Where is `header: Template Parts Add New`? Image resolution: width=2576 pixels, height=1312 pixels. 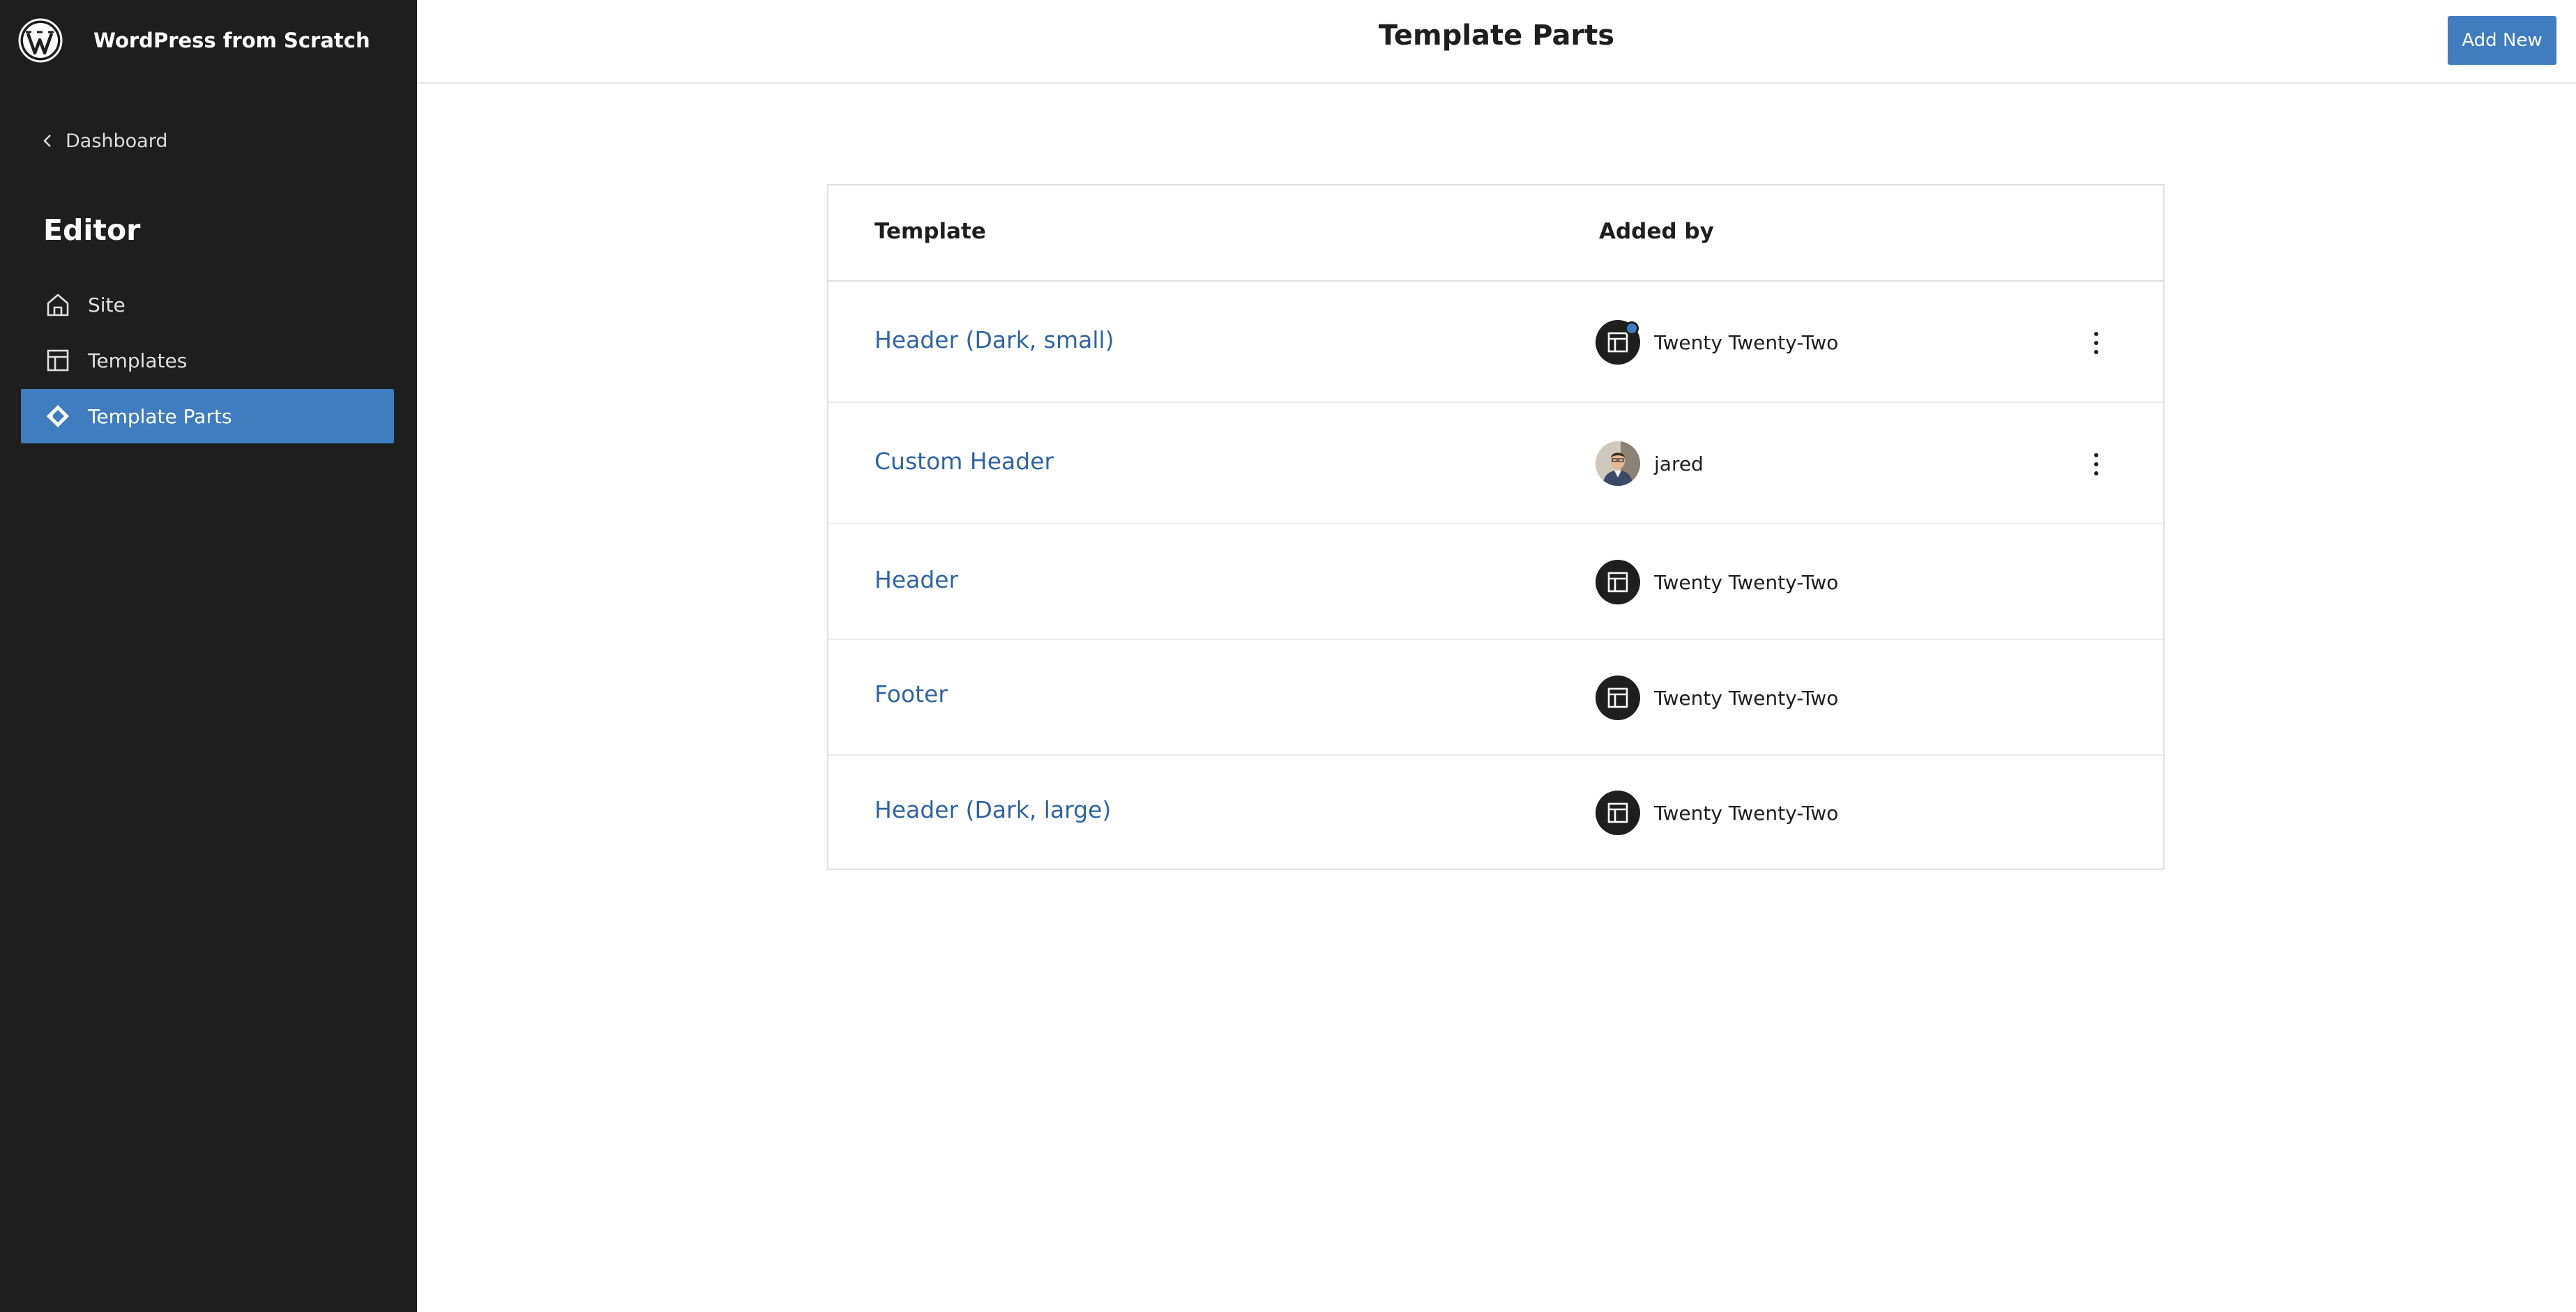 header: Template Parts Add New is located at coordinates (1496, 42).